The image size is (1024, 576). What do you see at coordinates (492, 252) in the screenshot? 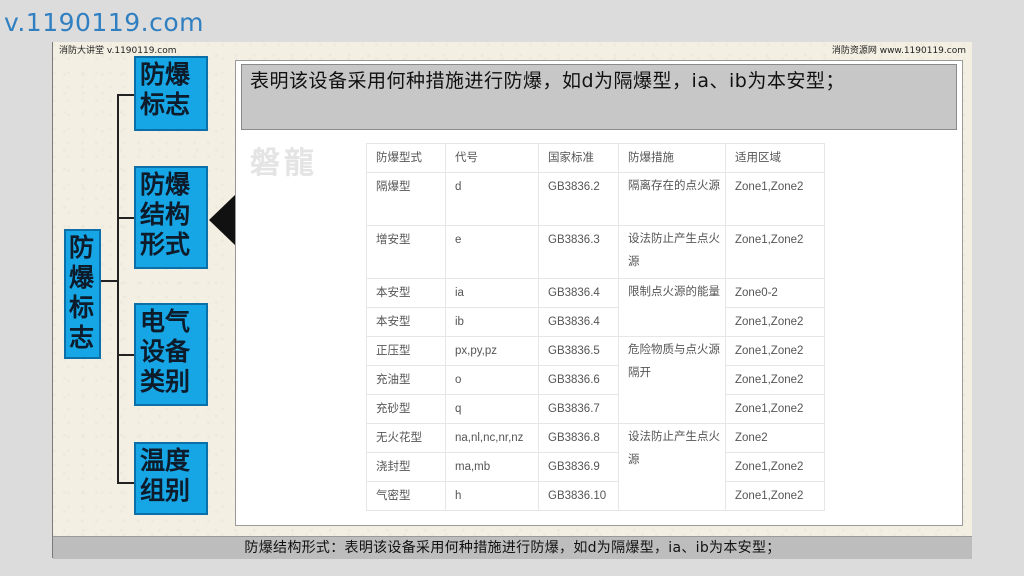
I see `cell-code: e` at bounding box center [492, 252].